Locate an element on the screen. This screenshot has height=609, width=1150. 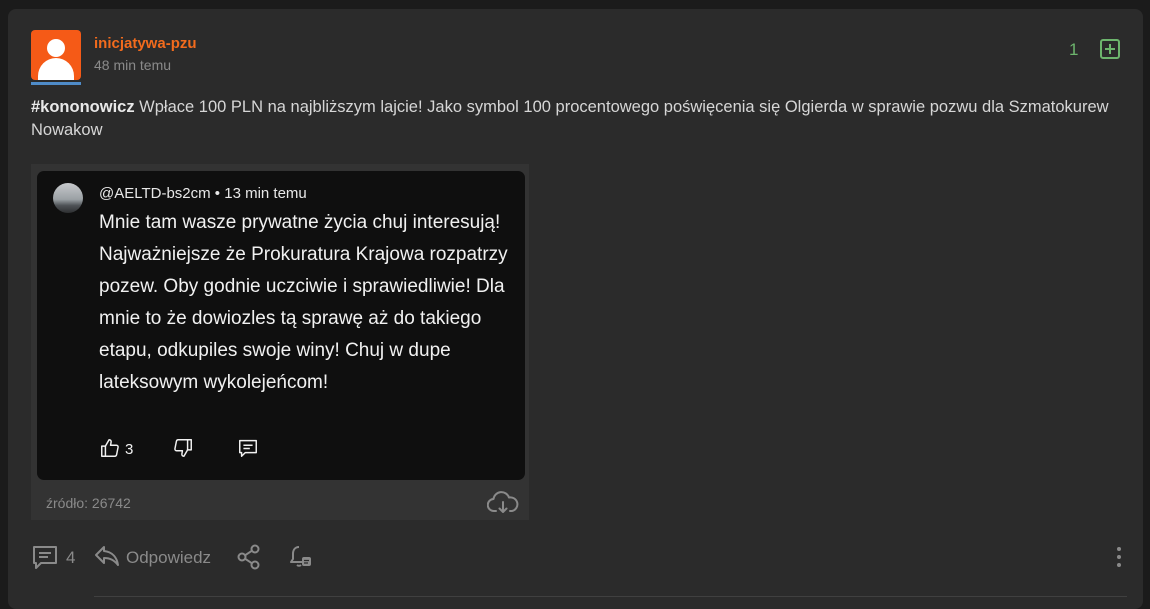
dislike-icon is located at coordinates (183, 448).